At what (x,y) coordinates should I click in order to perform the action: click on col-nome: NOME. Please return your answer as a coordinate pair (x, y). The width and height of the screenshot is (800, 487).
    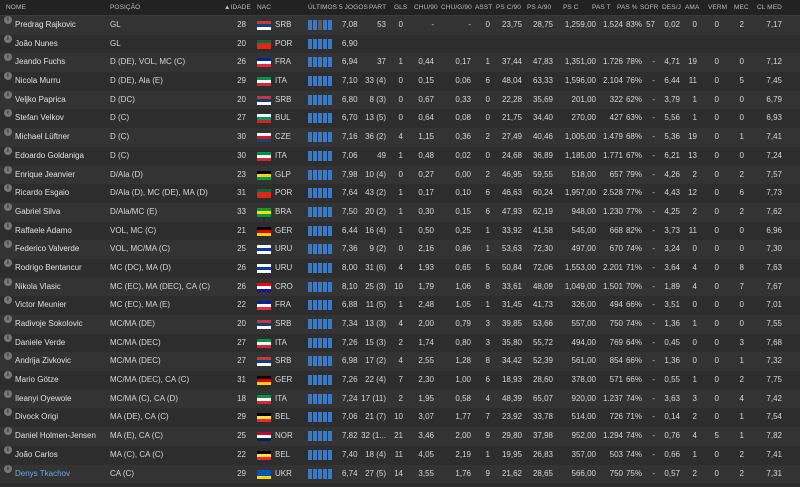
    Looking at the image, I should click on (16, 7).